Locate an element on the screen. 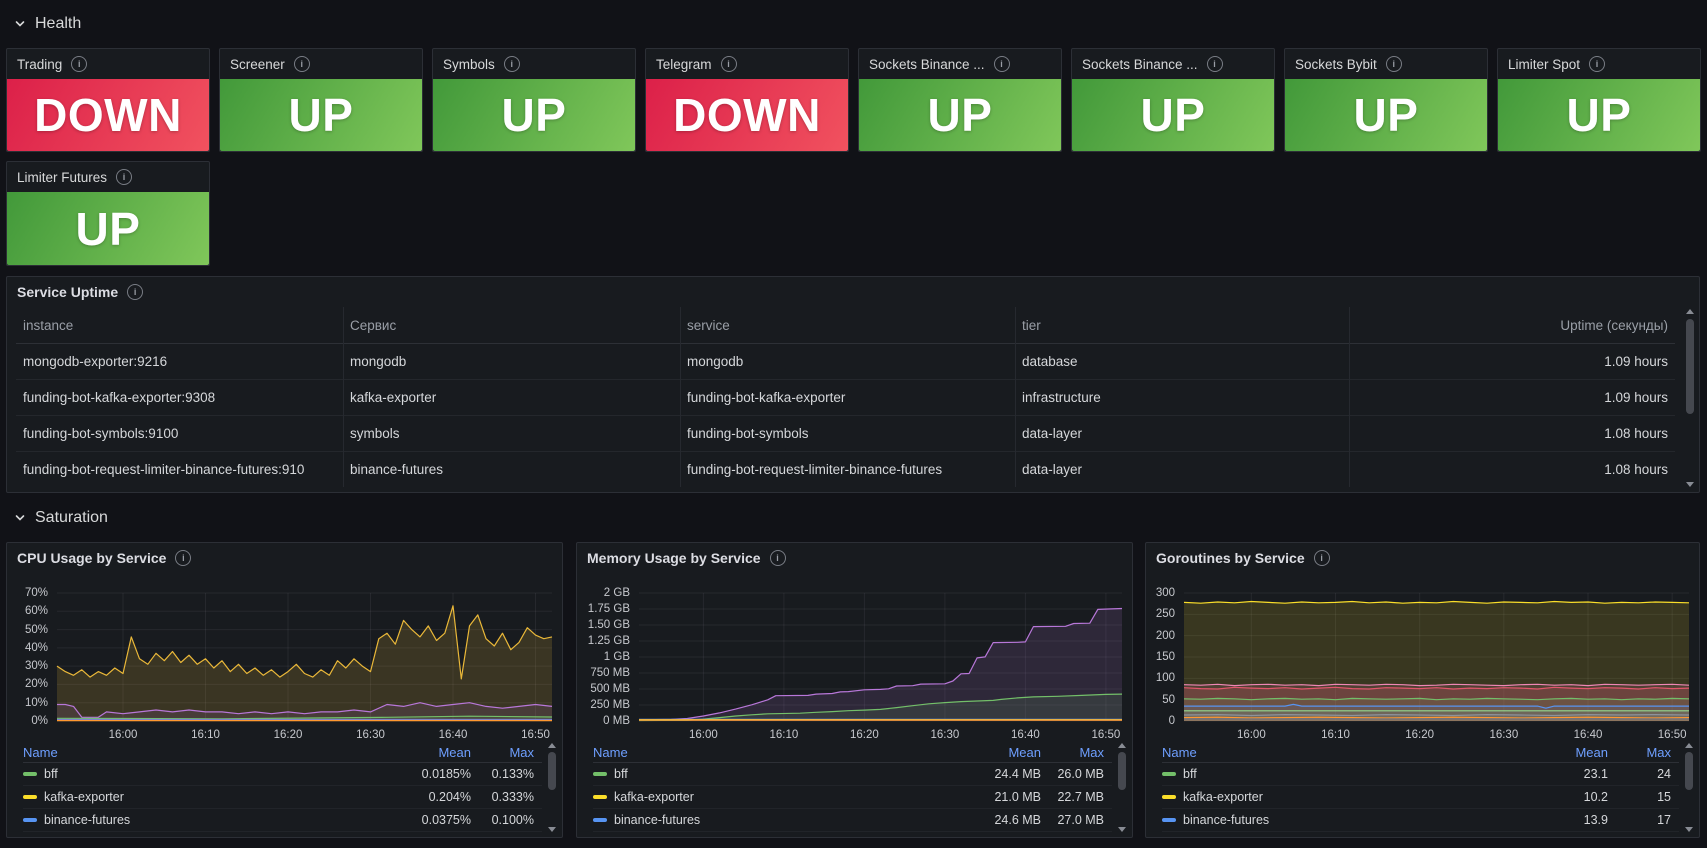 Image resolution: width=1707 pixels, height=848 pixels. legend-mean-value: 10.2 is located at coordinates (1595, 797).